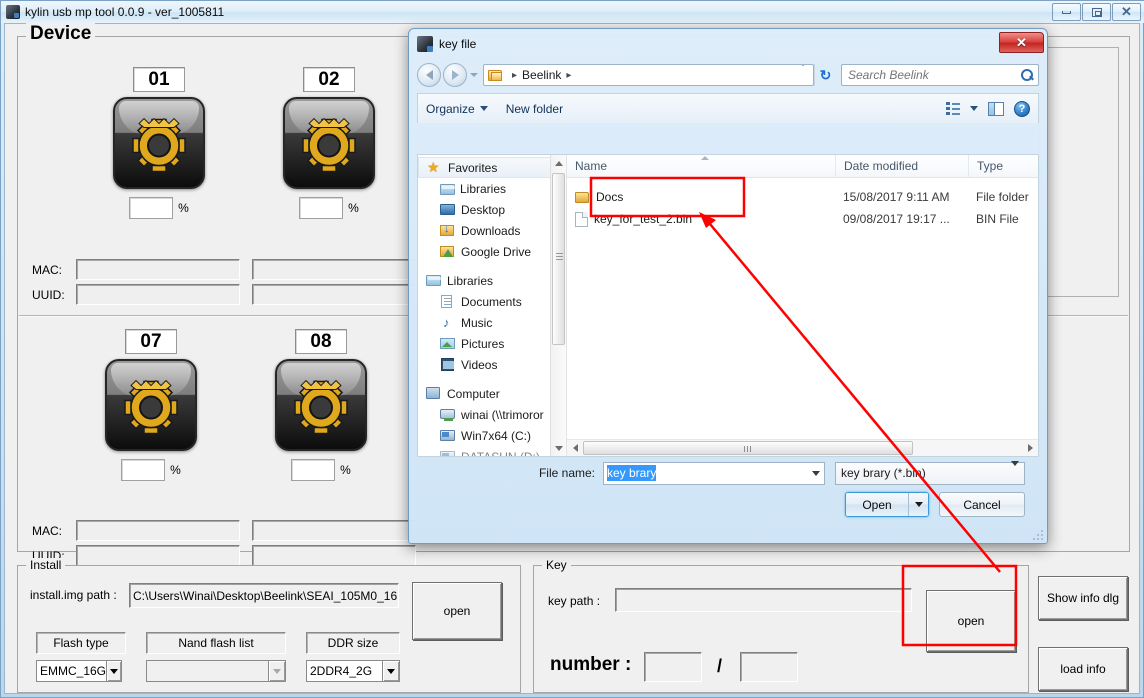 Image resolution: width=1144 pixels, height=698 pixels. I want to click on nav-item-label: Videos, so click(479, 364).